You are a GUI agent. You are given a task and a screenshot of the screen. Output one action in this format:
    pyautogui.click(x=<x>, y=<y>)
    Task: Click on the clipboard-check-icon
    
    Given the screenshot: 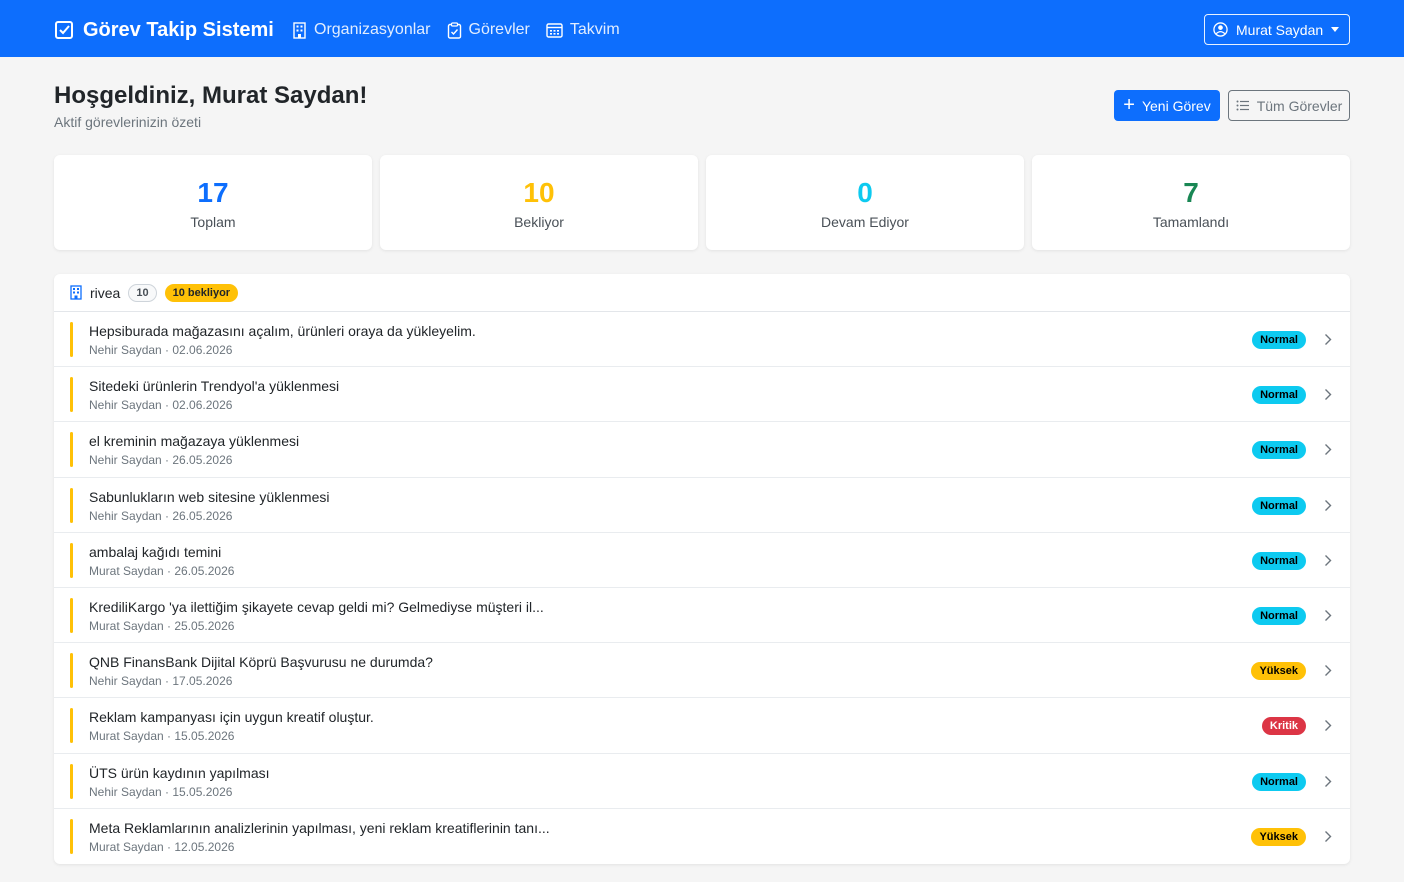 What is the action you would take?
    pyautogui.click(x=454, y=30)
    